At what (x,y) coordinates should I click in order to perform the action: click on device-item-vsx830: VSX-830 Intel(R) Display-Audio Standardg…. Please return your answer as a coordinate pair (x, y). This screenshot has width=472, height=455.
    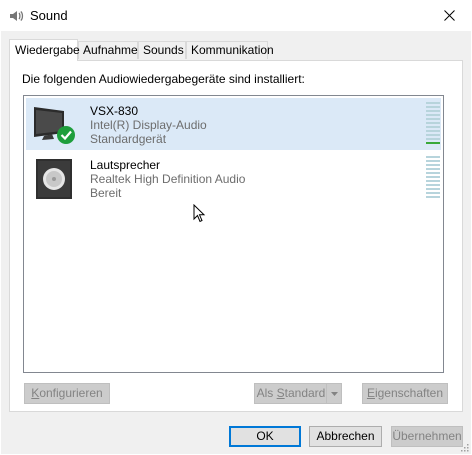
    Looking at the image, I should click on (233, 124).